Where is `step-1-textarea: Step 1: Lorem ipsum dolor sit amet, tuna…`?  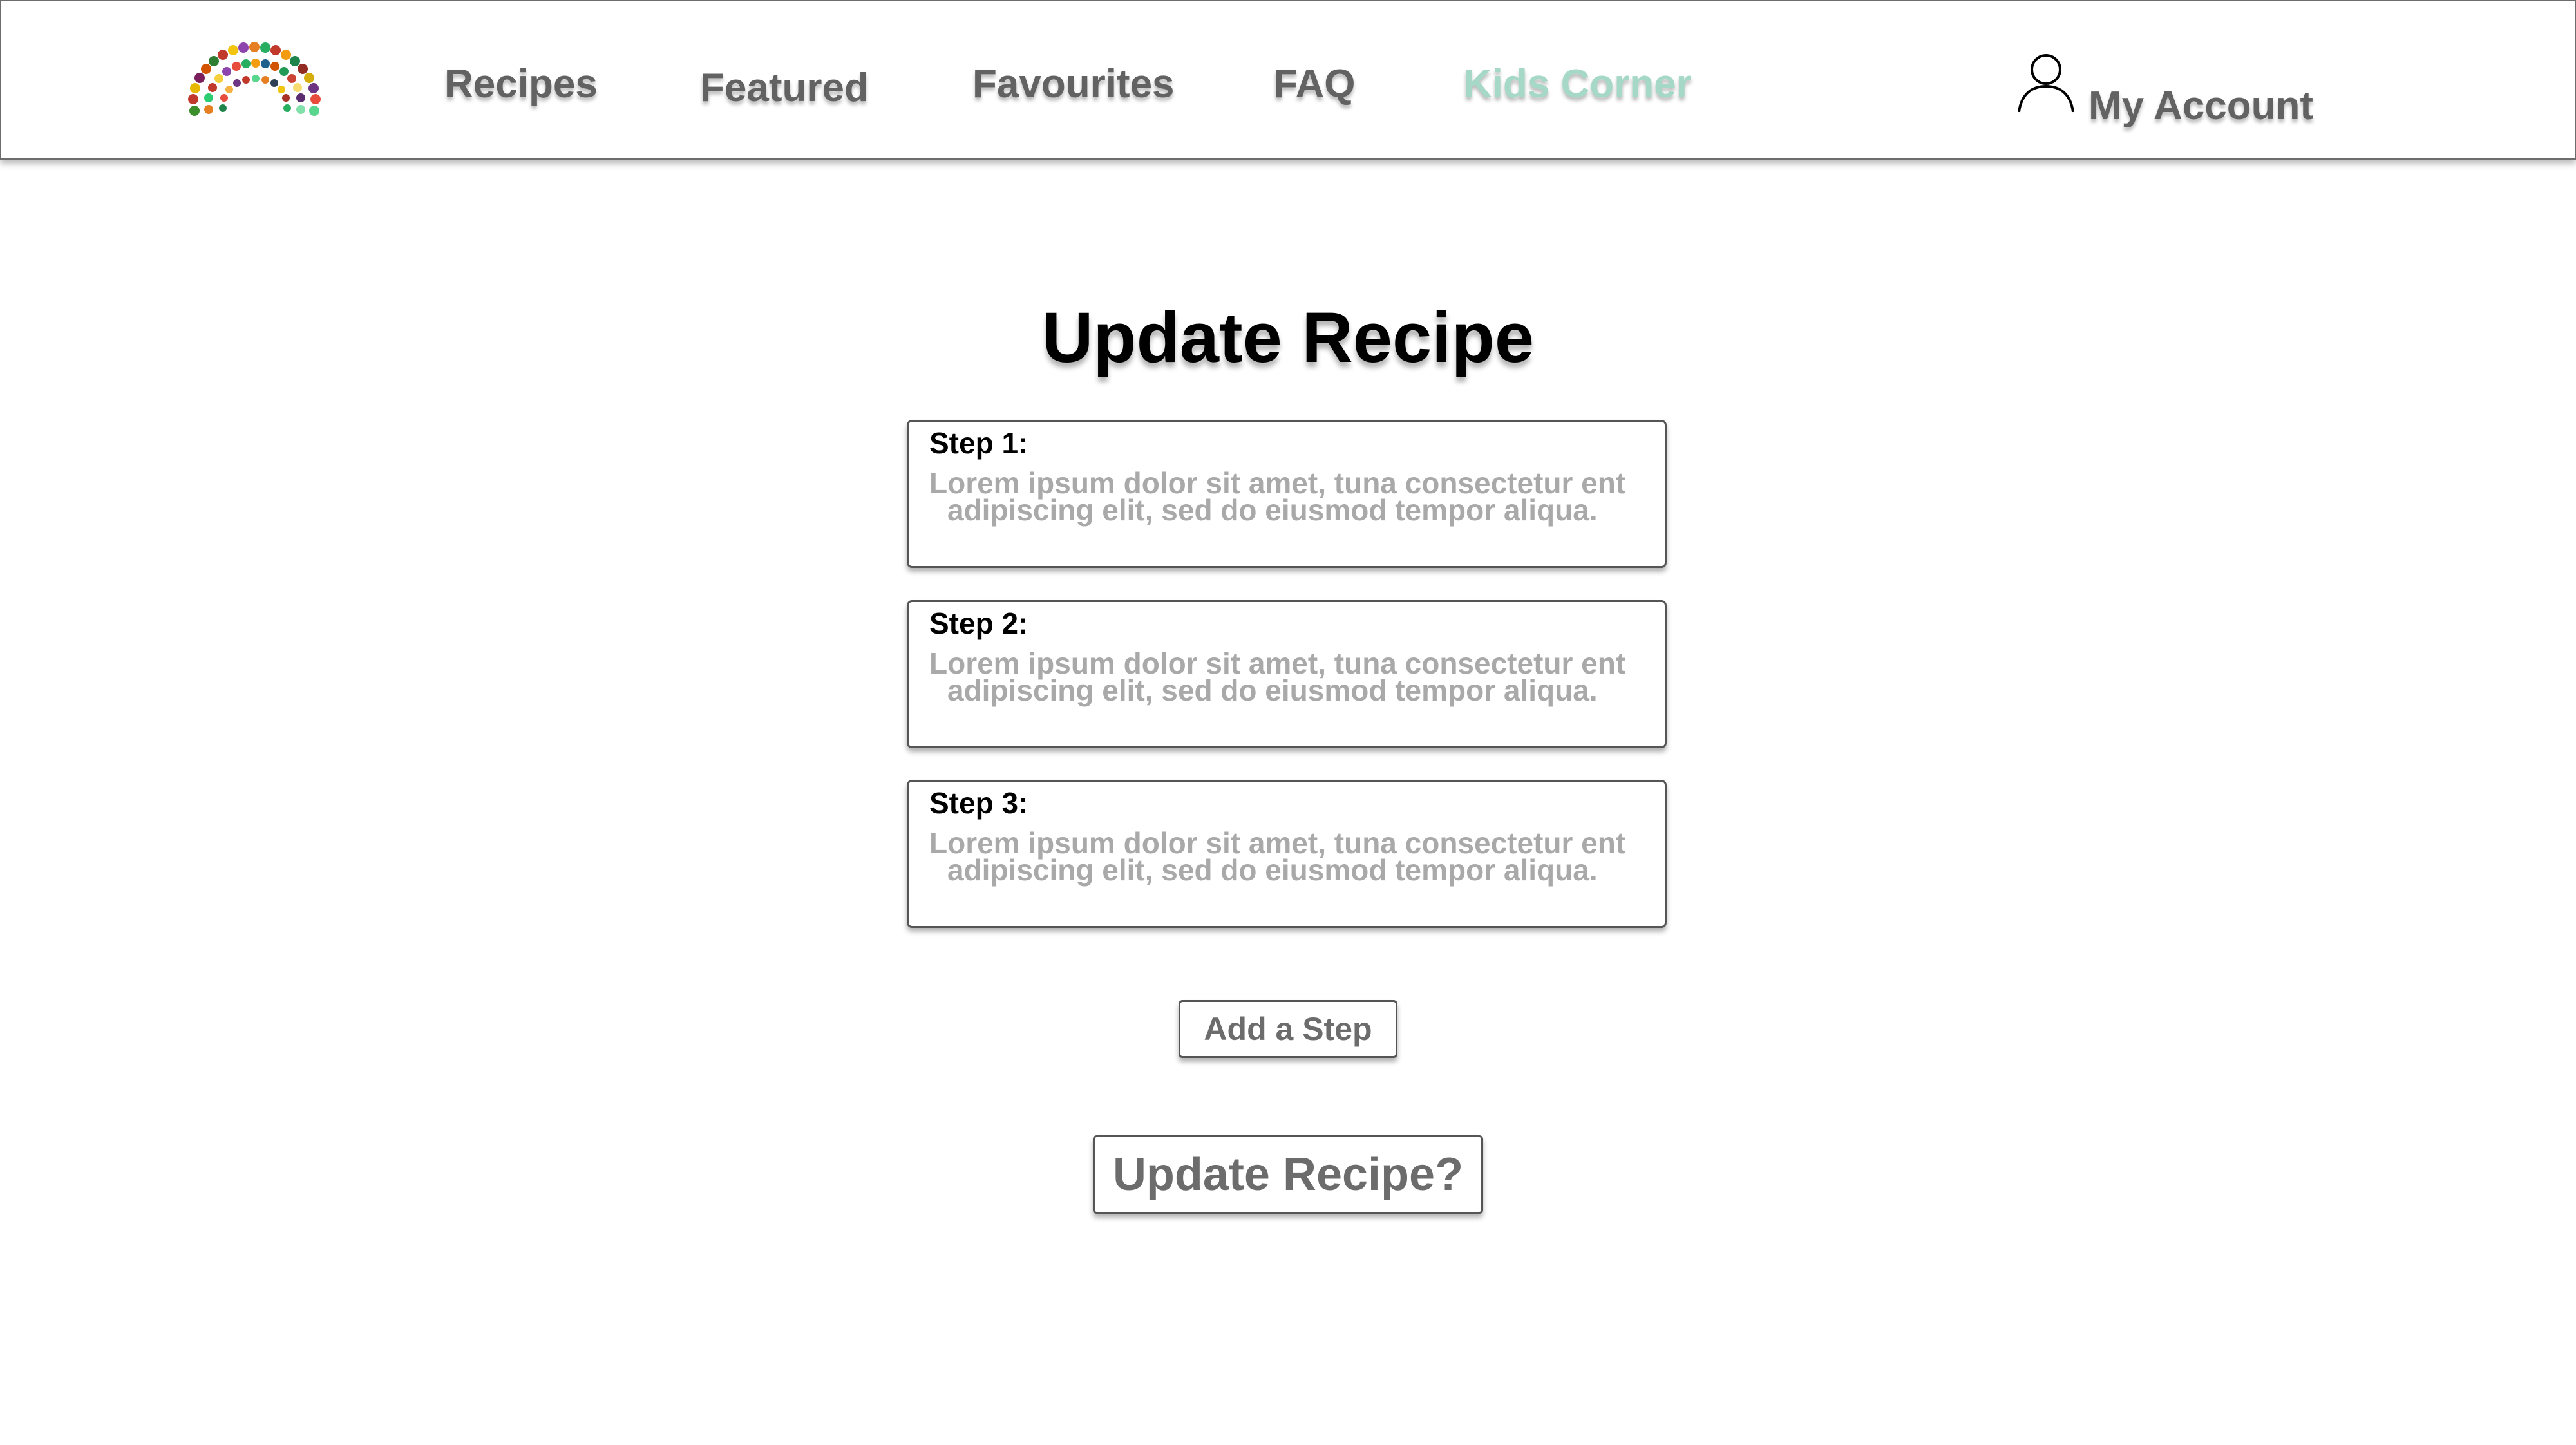
step-1-textarea: Step 1: Lorem ipsum dolor sit amet, tuna… is located at coordinates (1287, 494).